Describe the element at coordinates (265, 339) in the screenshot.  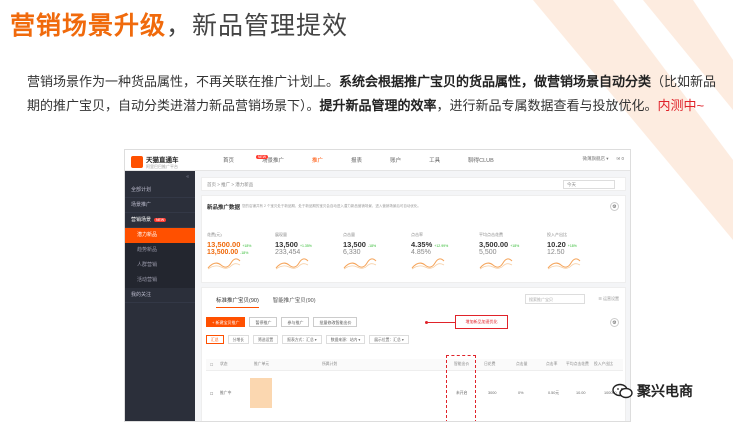
I see `filter-settings: 筛选设置` at that location.